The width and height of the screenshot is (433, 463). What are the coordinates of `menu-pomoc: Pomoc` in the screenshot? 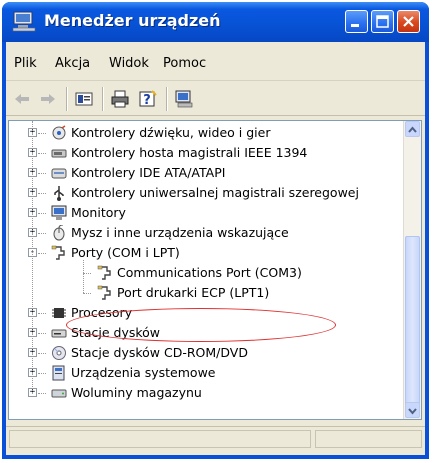 It's located at (184, 63).